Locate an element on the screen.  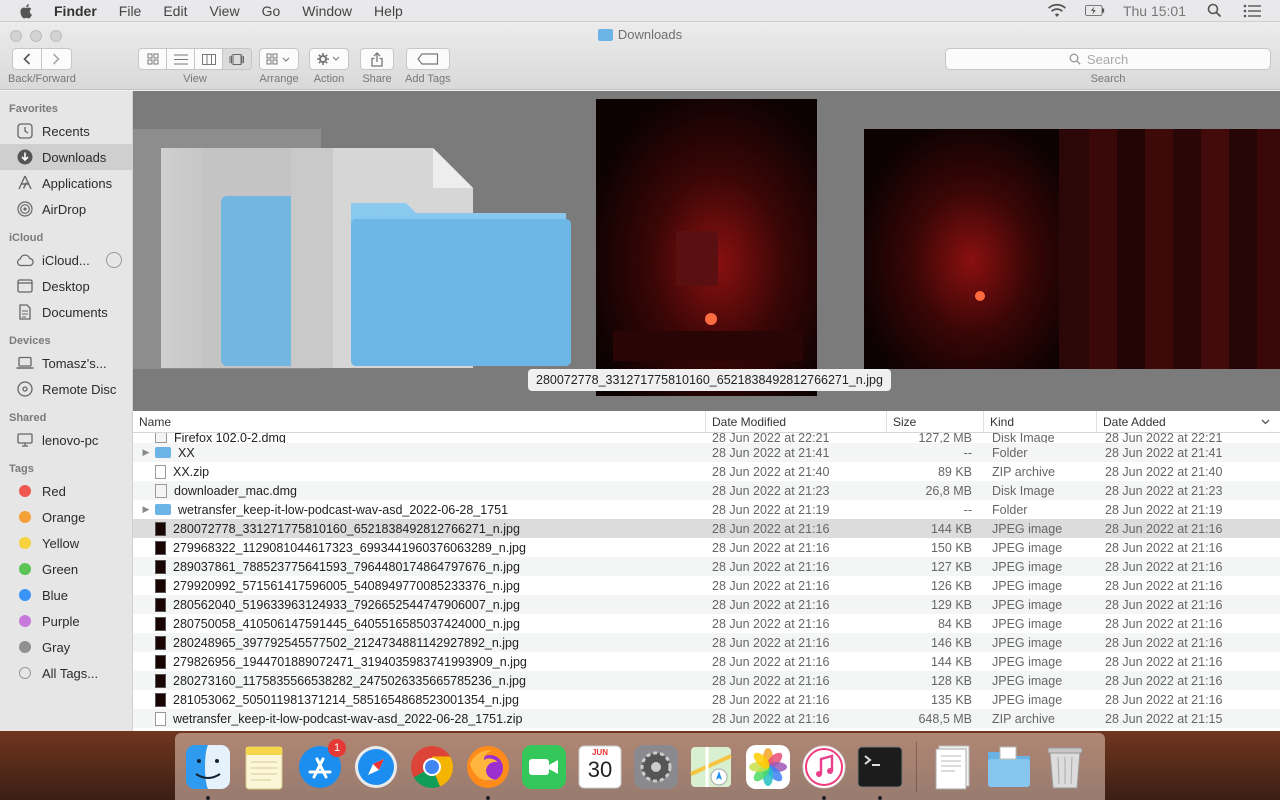
view-group: View is located at coordinates (195, 66).